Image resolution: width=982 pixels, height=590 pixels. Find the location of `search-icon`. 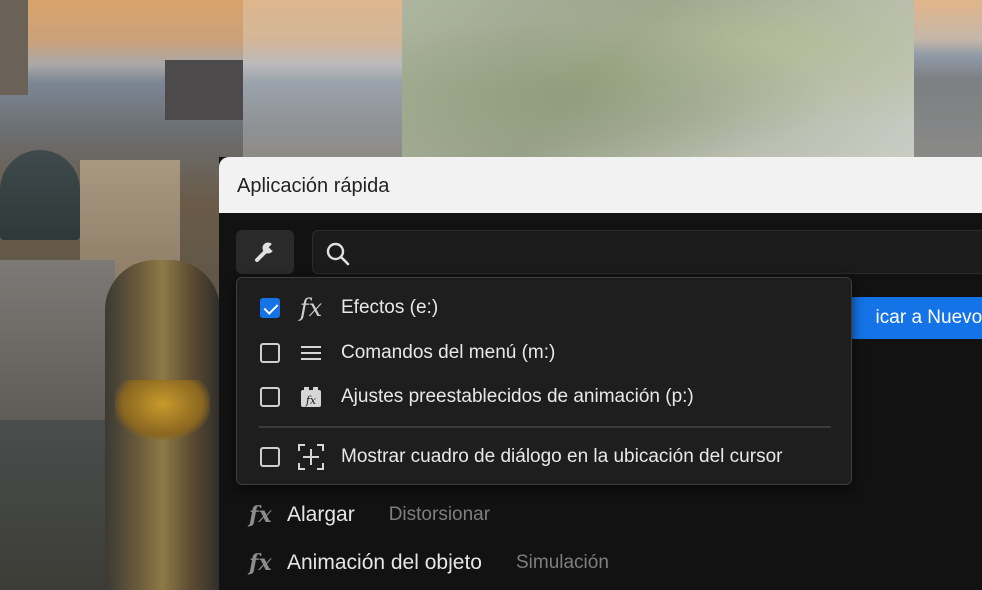

search-icon is located at coordinates (338, 254).